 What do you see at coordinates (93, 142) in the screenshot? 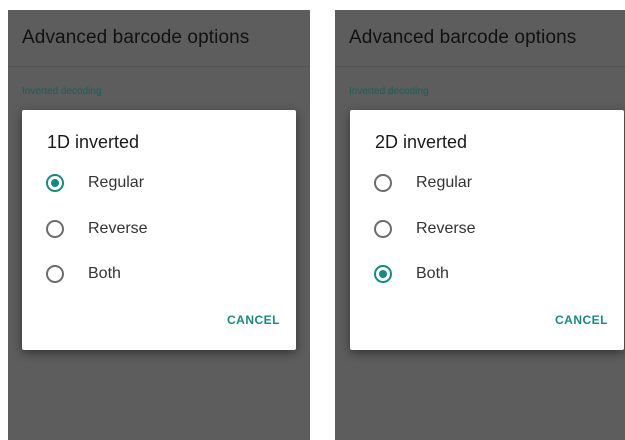
I see `dialog-title: 1D inverted` at bounding box center [93, 142].